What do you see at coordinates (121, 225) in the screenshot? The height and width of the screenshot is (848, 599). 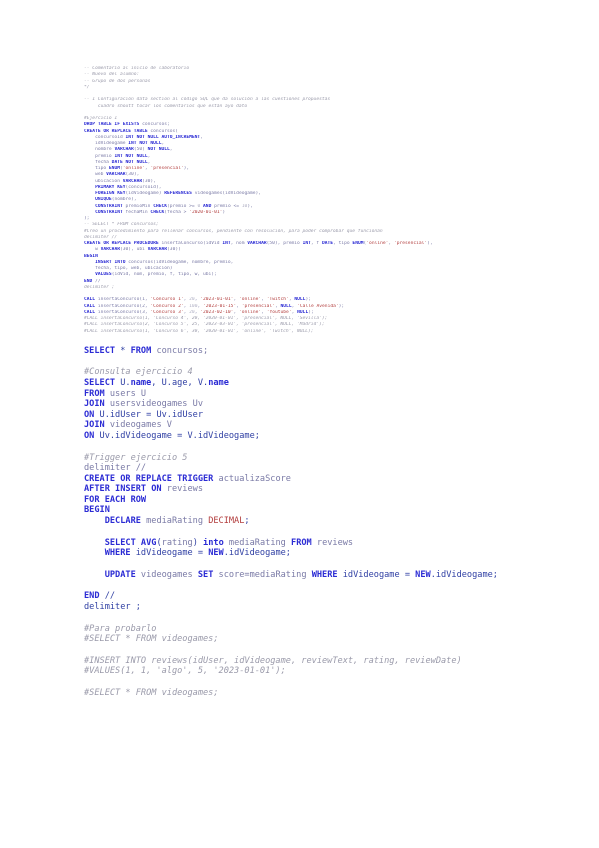 I see `code-token: -- SELECT * FROM concursos;` at bounding box center [121, 225].